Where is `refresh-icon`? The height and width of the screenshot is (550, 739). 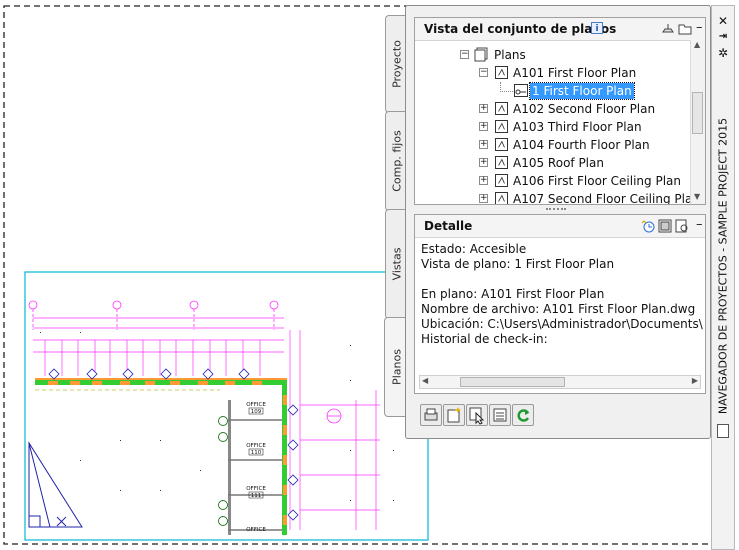 refresh-icon is located at coordinates (523, 415).